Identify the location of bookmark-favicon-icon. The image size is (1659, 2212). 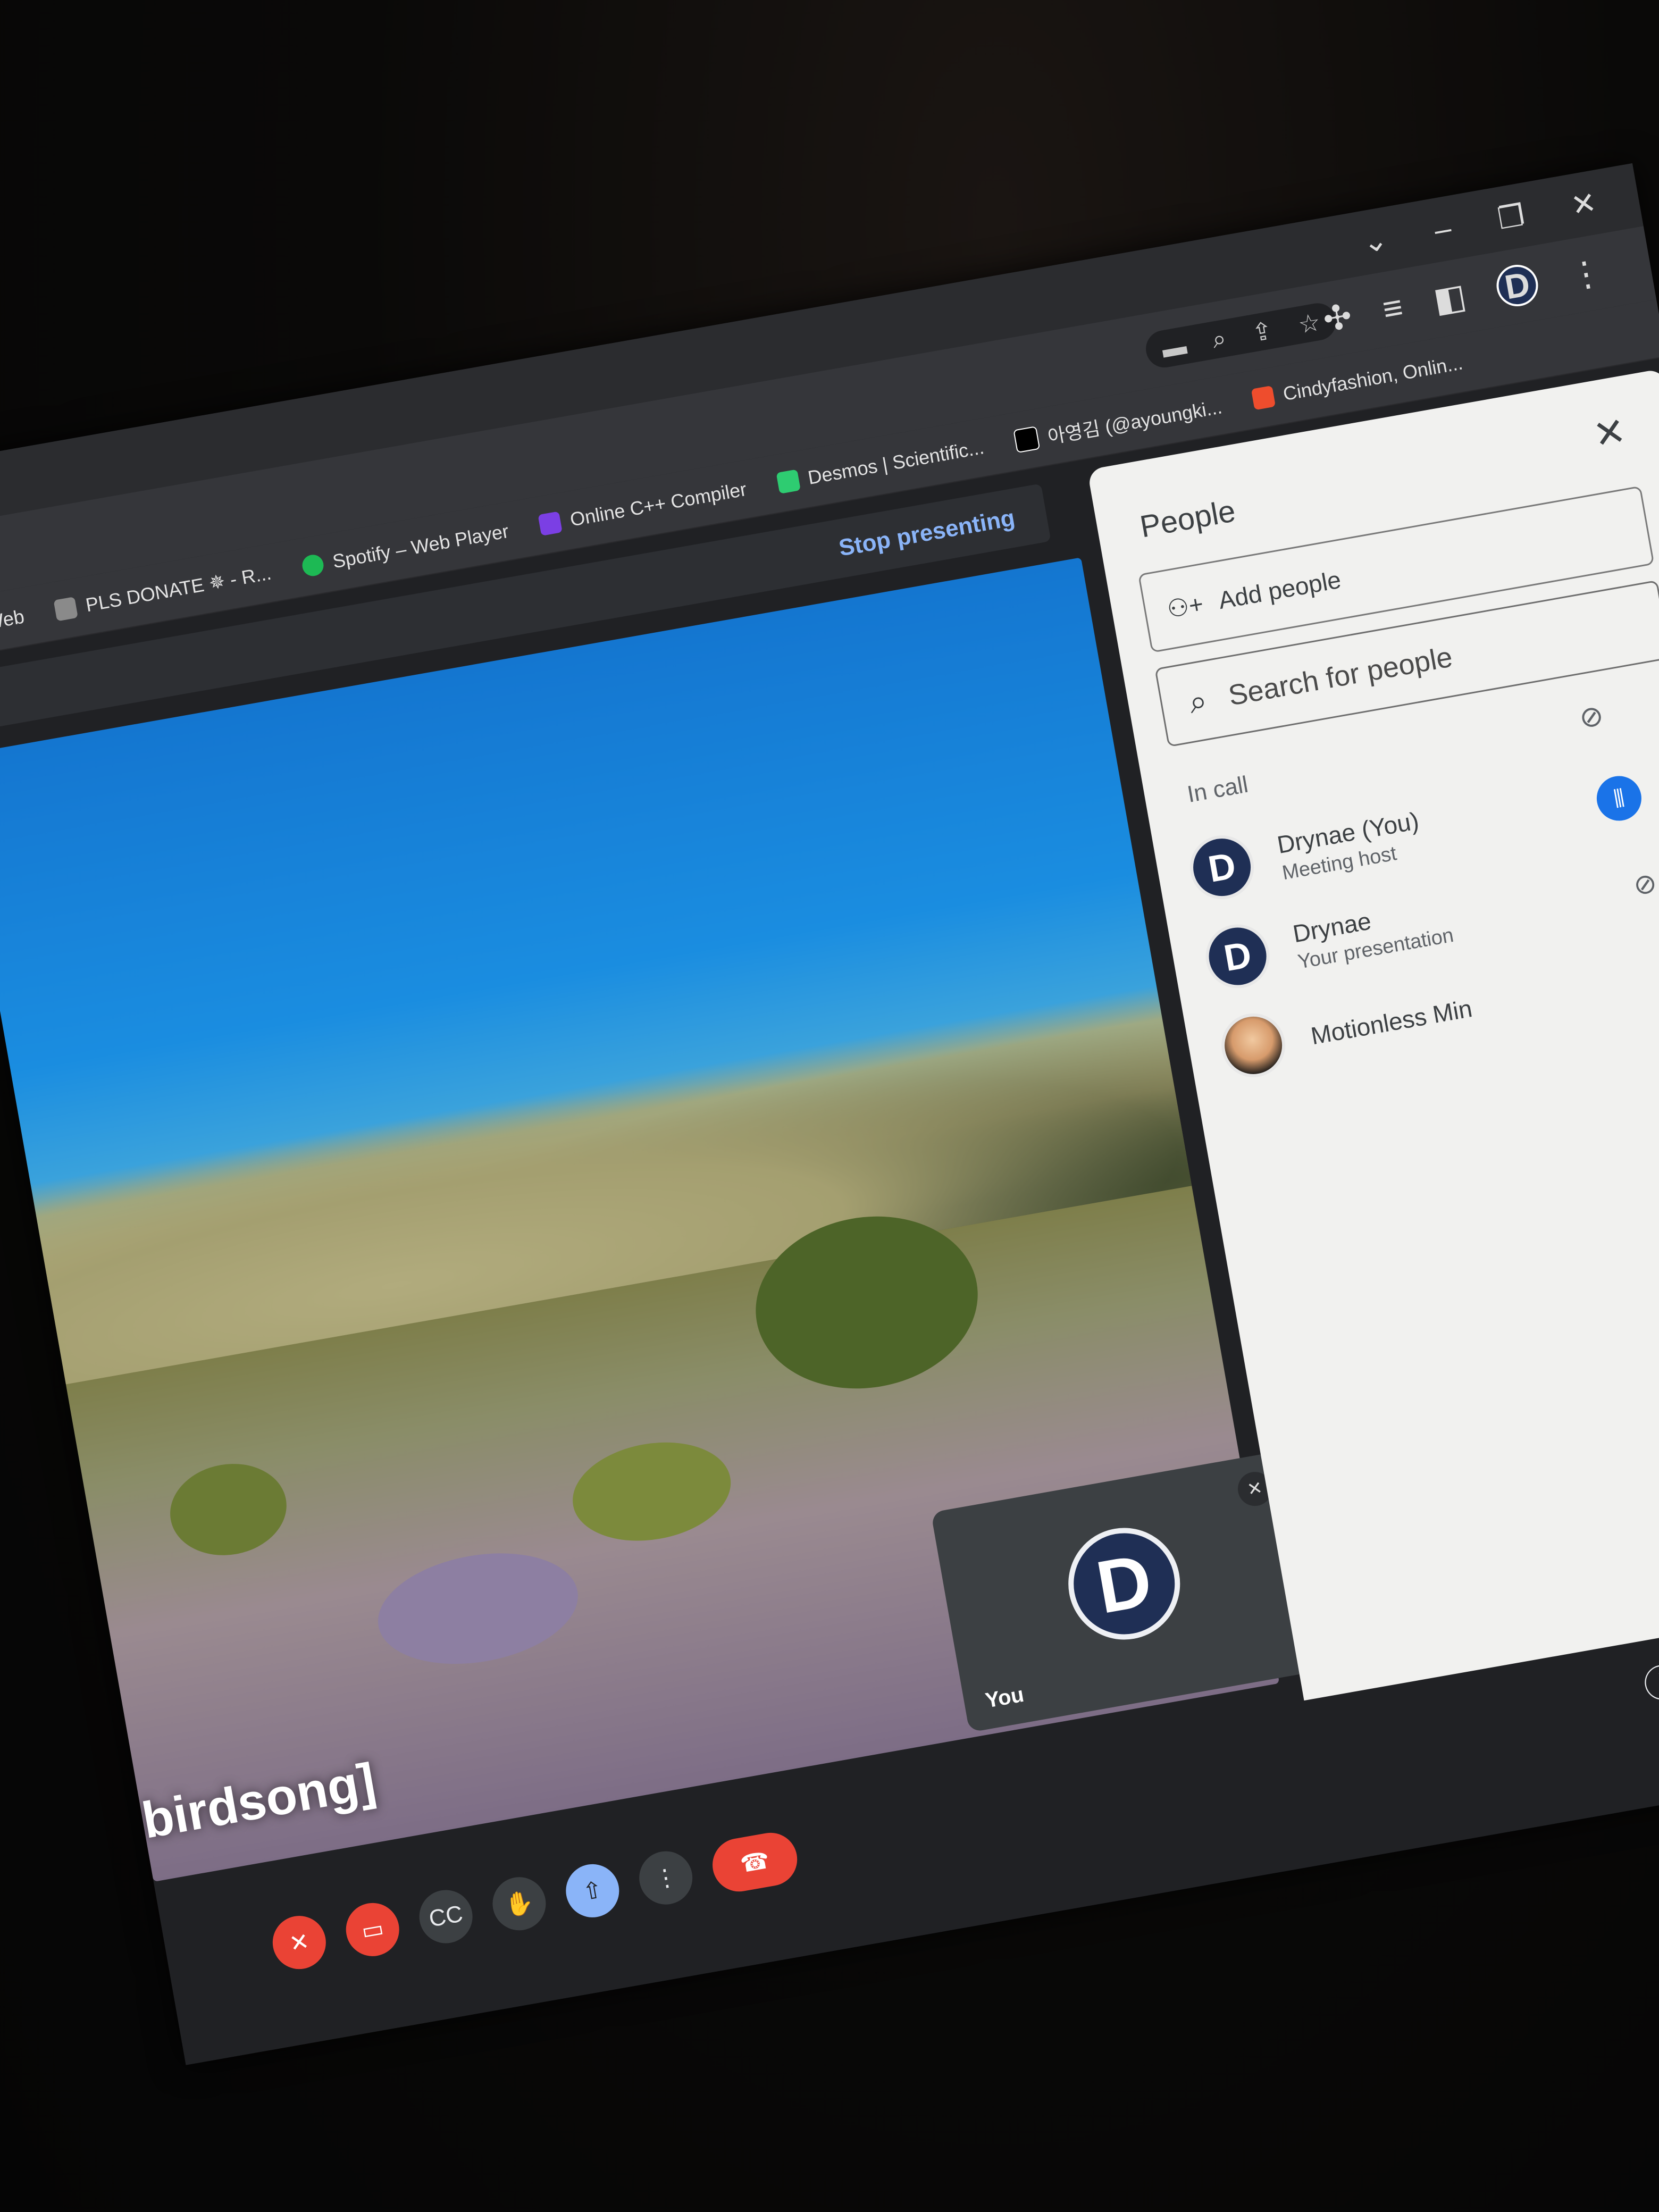
(66, 609).